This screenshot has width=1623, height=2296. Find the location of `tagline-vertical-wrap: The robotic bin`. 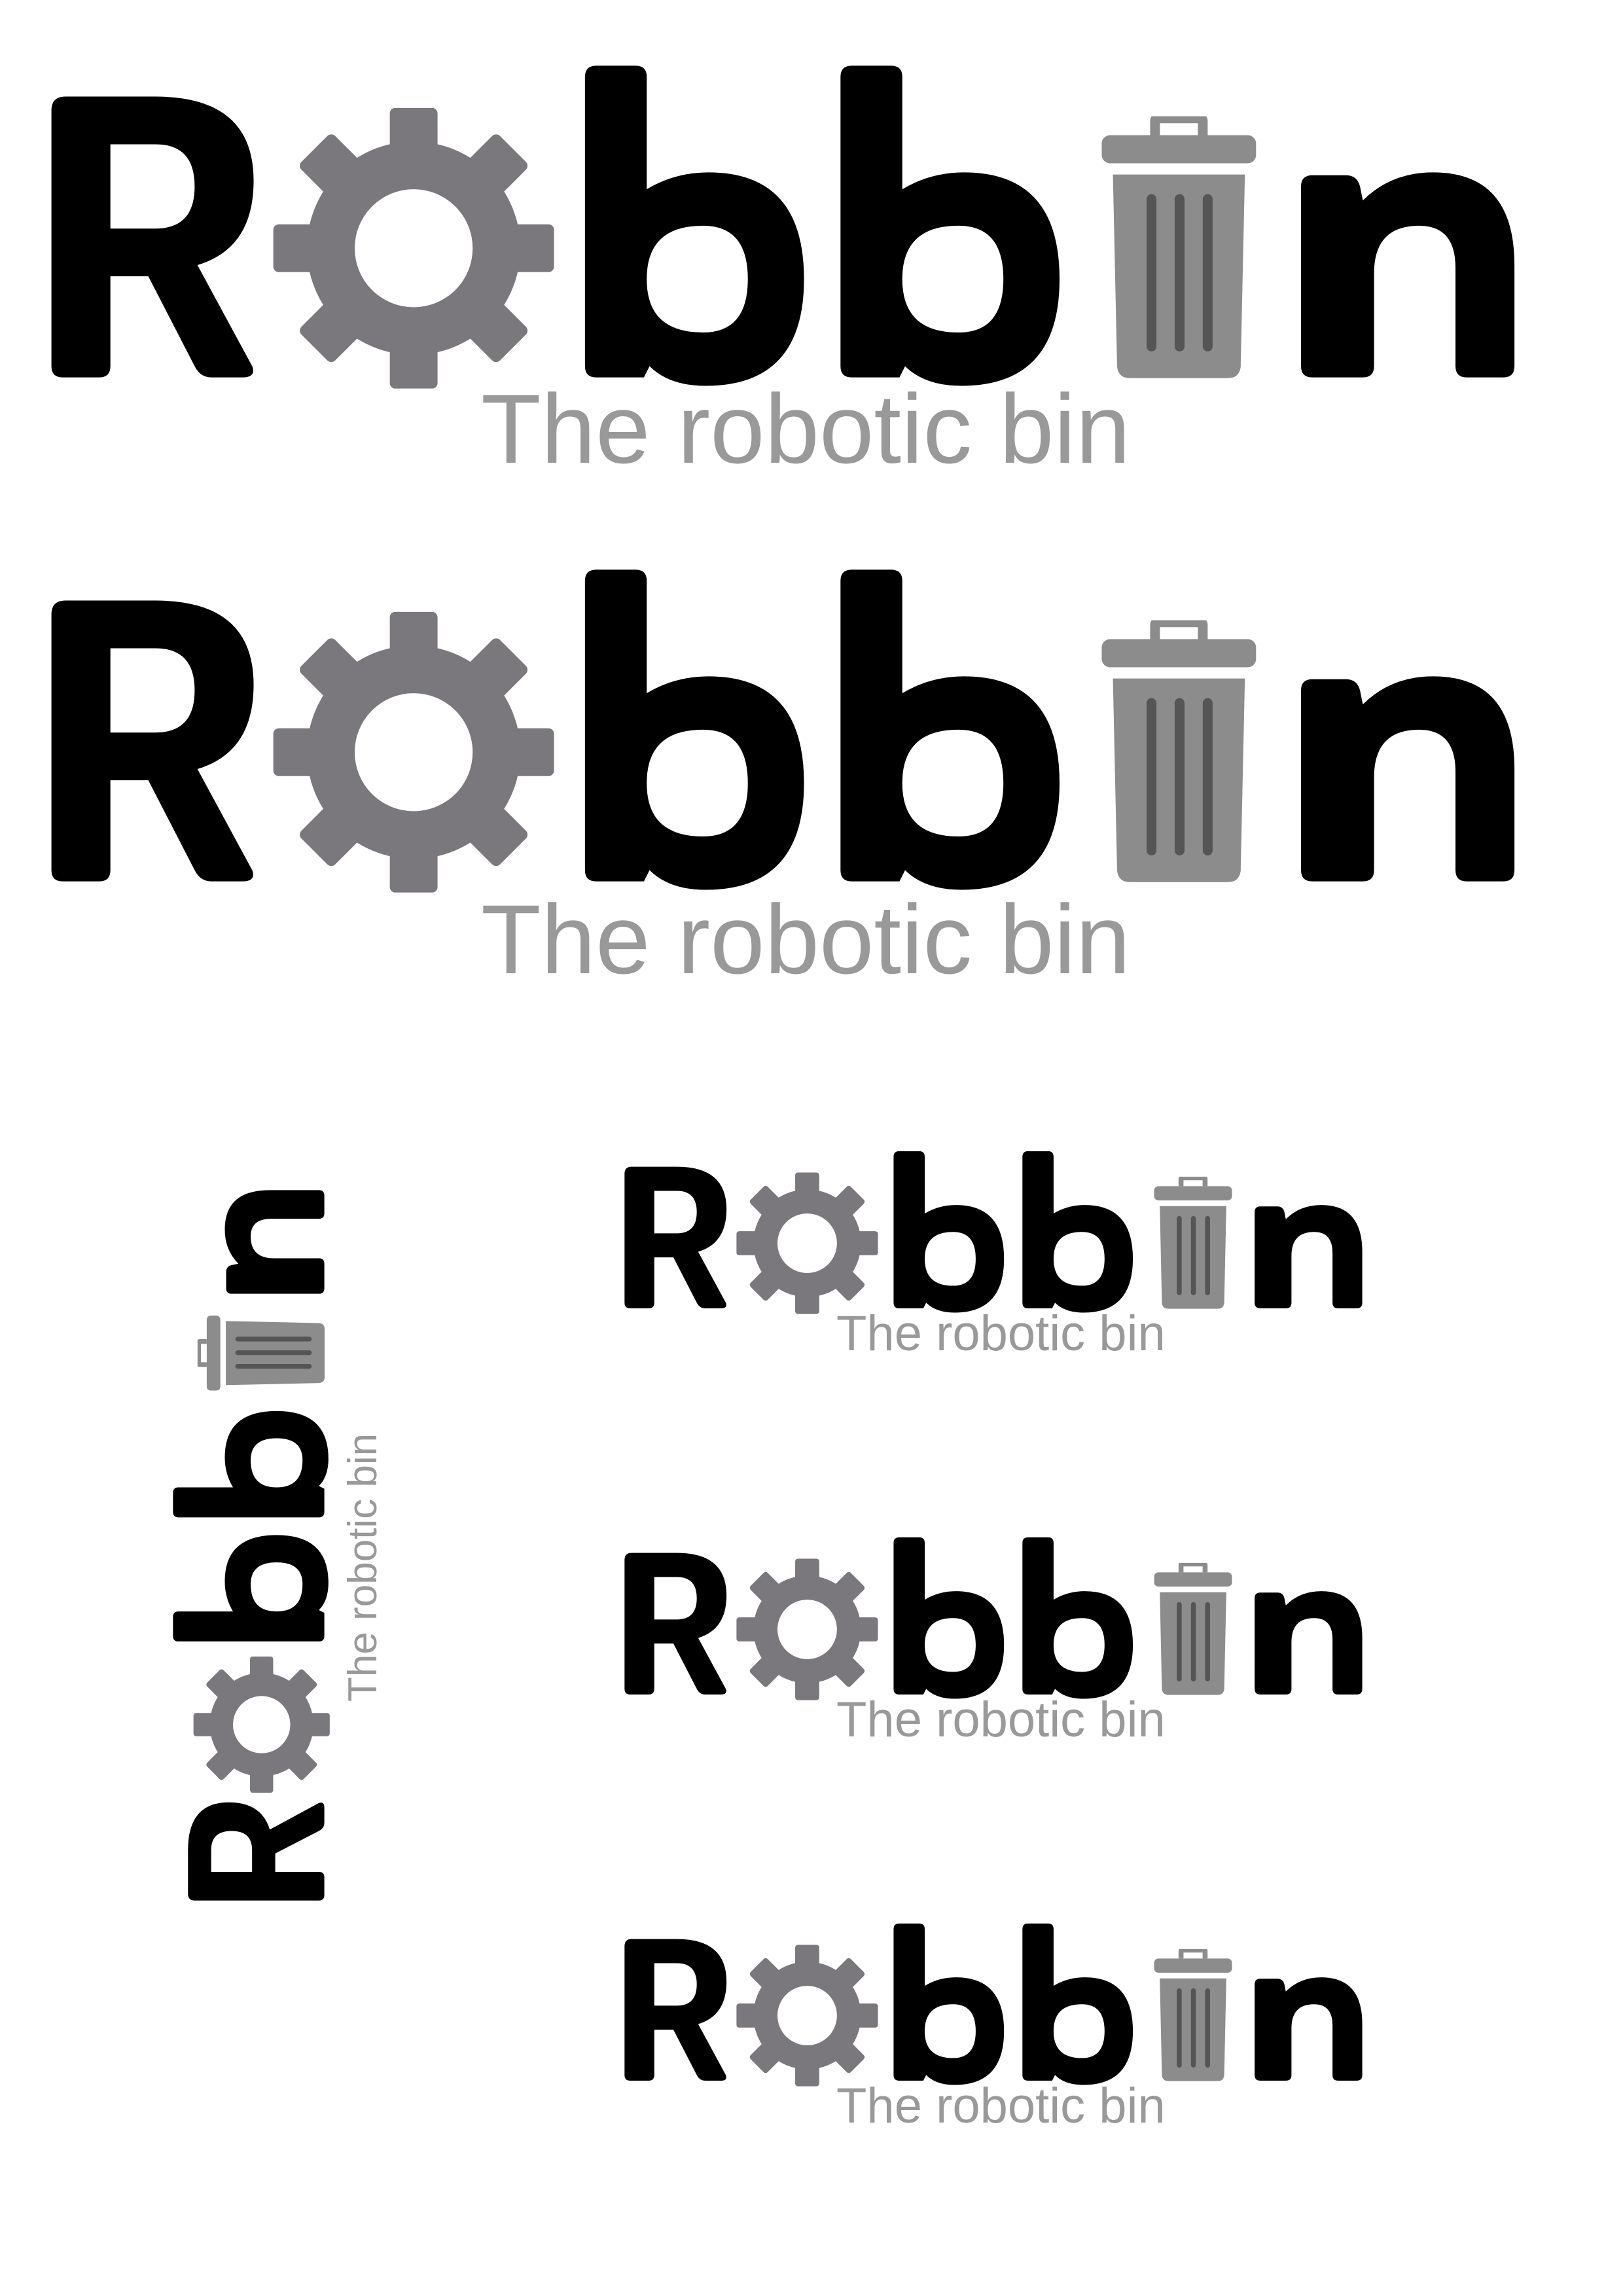

tagline-vertical-wrap: The robotic bin is located at coordinates (363, 1531).